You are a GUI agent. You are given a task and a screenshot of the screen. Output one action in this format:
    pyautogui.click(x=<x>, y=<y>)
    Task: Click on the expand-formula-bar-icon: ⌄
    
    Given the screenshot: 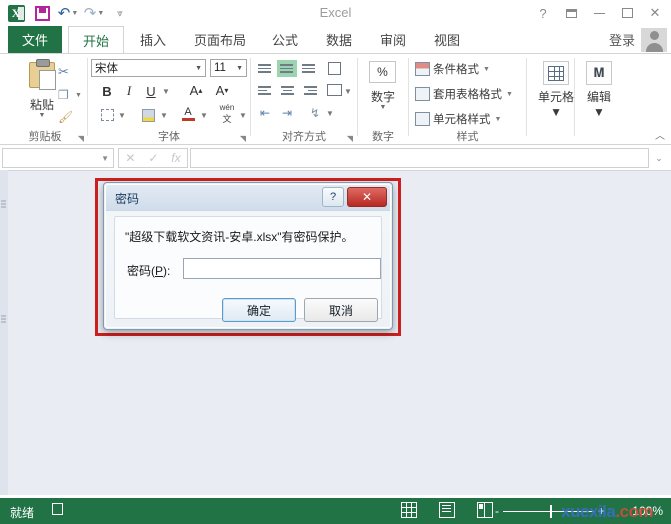 What is the action you would take?
    pyautogui.click(x=659, y=158)
    